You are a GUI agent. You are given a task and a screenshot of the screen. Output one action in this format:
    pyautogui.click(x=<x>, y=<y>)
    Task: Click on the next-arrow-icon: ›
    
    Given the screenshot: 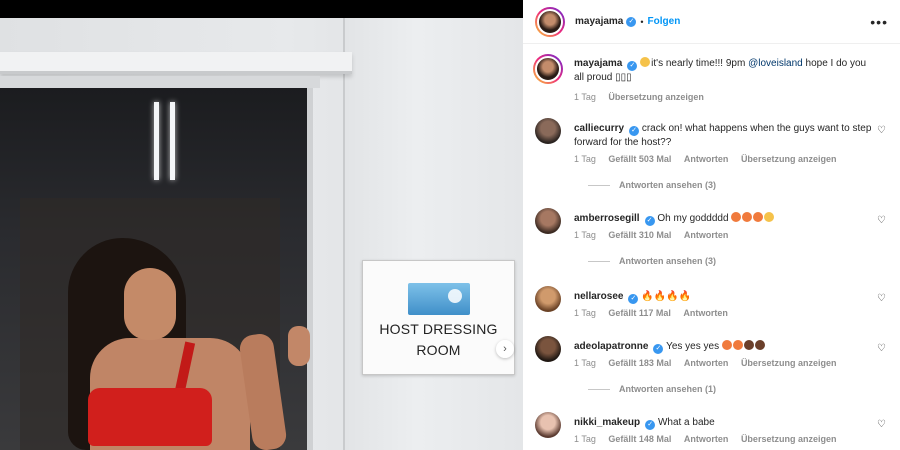 What is the action you would take?
    pyautogui.click(x=505, y=349)
    